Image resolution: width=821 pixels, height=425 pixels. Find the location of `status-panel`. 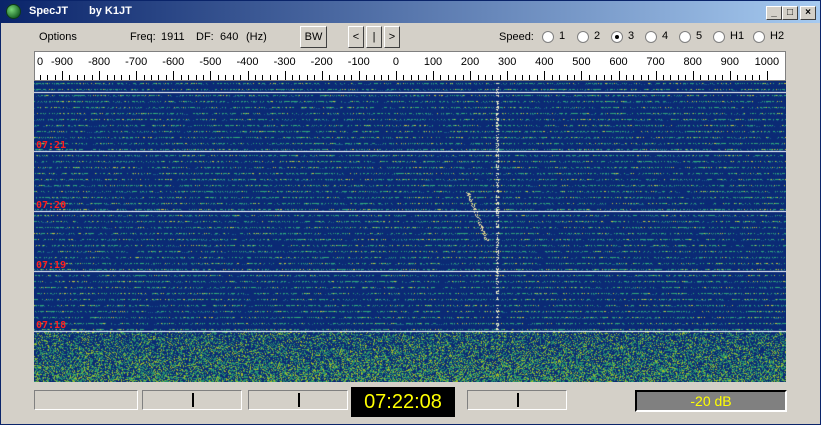

status-panel is located at coordinates (86, 400).